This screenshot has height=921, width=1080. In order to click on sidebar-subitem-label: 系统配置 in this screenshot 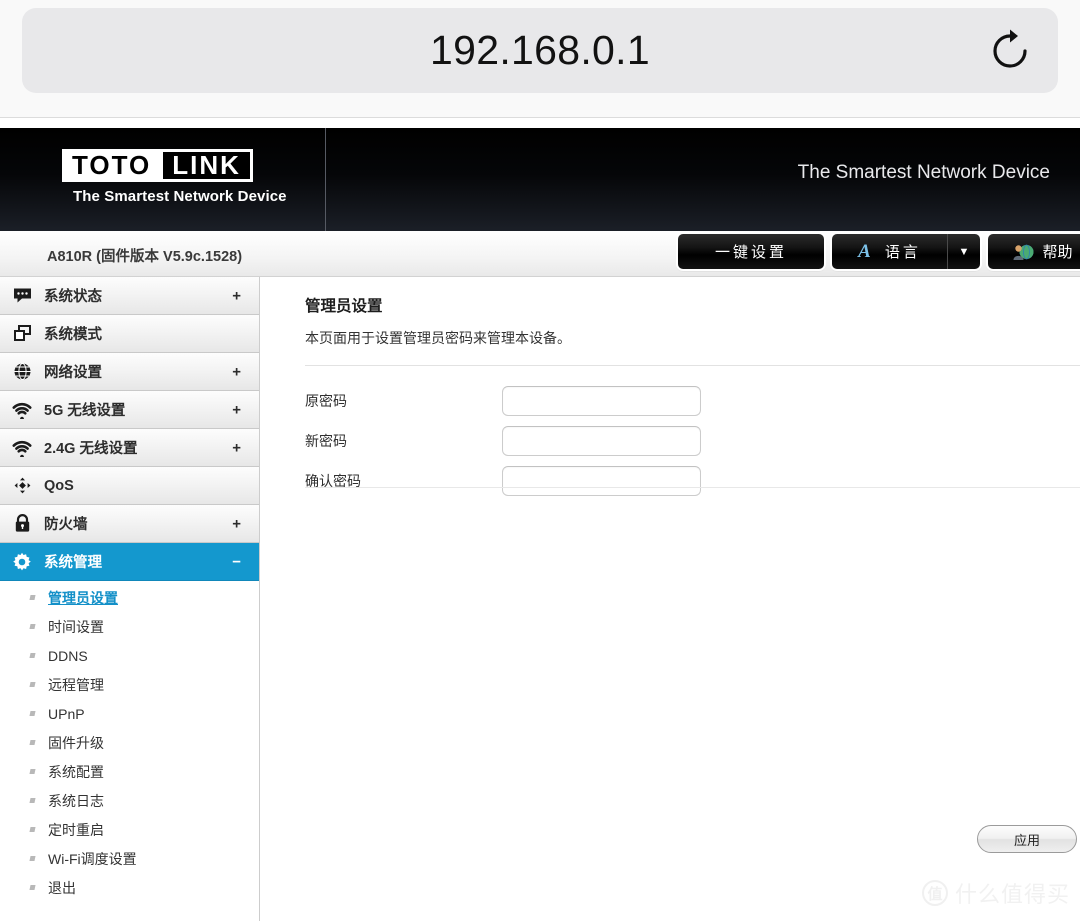, I will do `click(76, 771)`.